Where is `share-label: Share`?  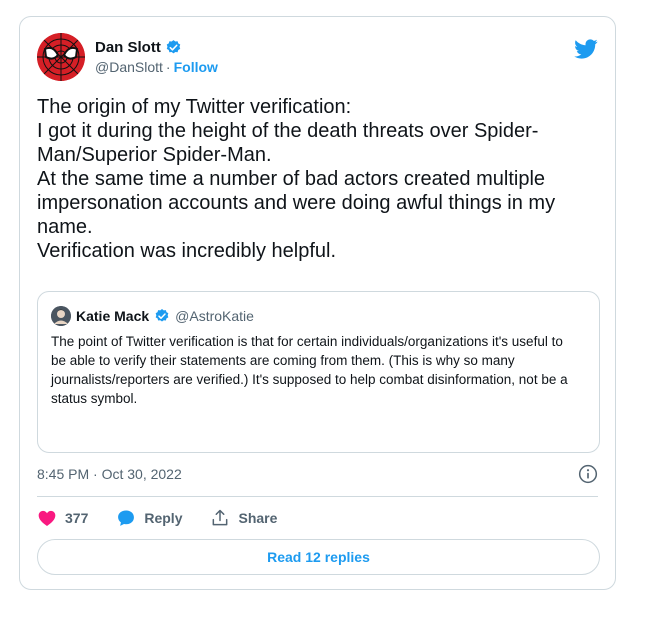 share-label: Share is located at coordinates (258, 518).